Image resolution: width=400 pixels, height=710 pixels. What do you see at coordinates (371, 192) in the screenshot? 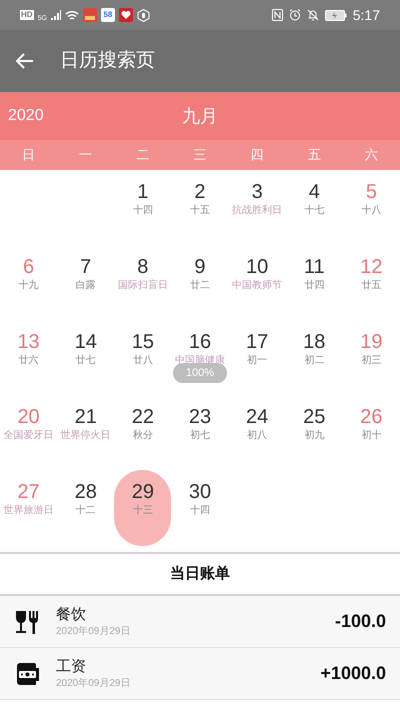
I see `day-number: 5` at bounding box center [371, 192].